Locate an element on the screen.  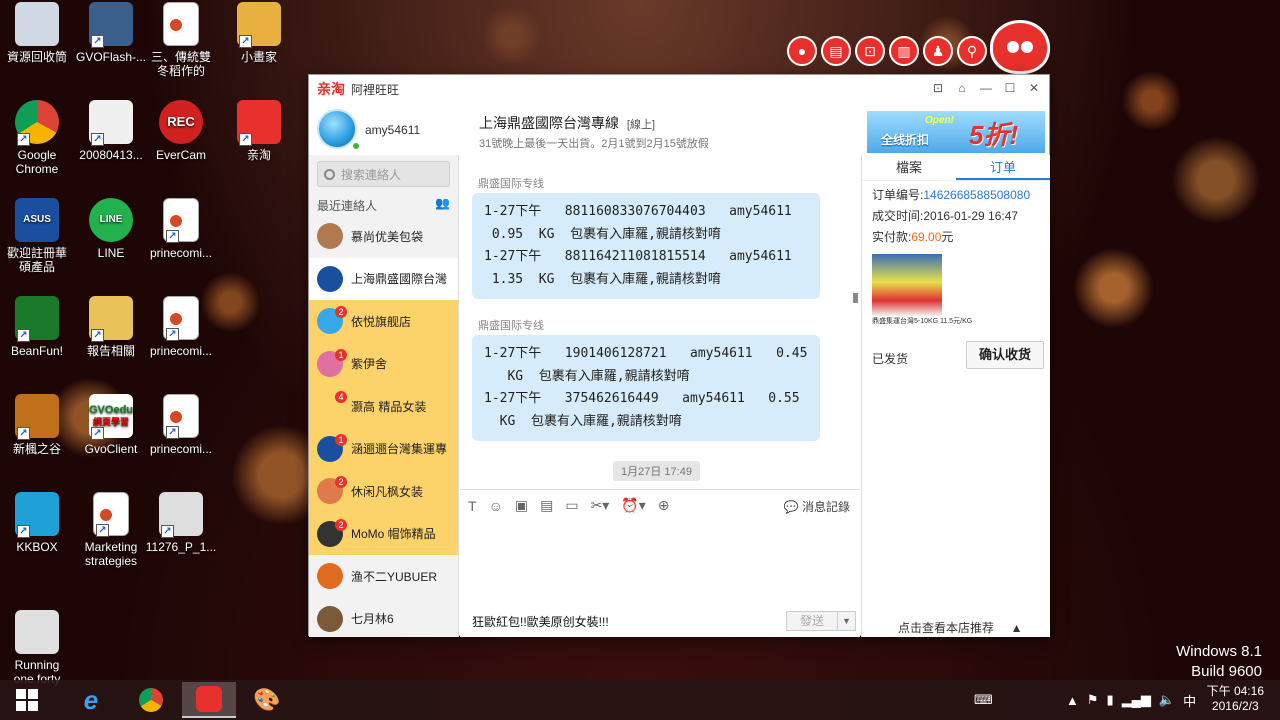
contact-name: 上海鼎盛國際台灣專線 is located at coordinates (549, 123).